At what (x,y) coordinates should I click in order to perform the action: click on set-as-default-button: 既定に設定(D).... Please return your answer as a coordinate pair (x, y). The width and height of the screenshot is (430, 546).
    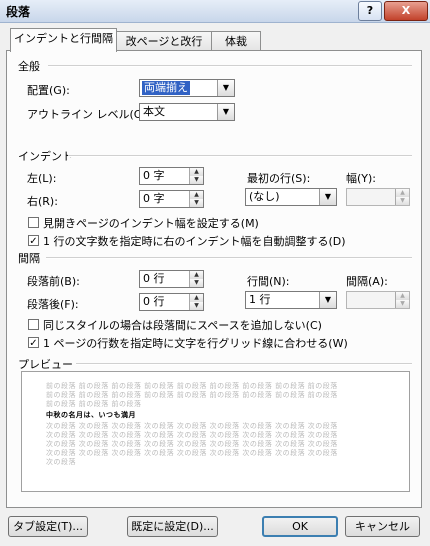
    Looking at the image, I should click on (172, 526).